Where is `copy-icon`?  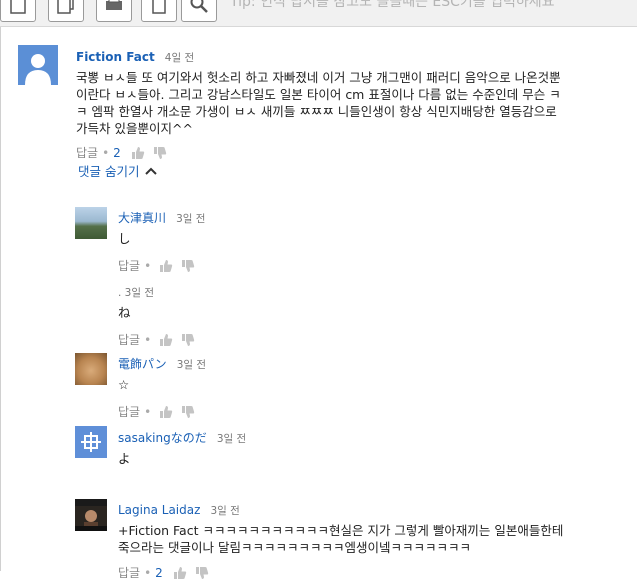 copy-icon is located at coordinates (65, 7).